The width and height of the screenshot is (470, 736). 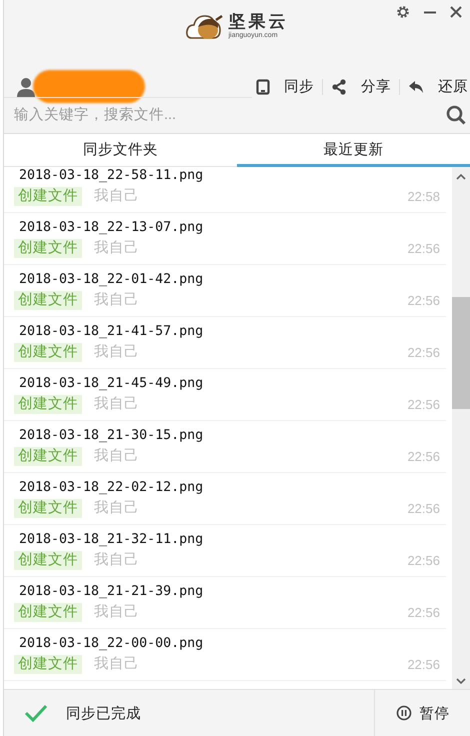 What do you see at coordinates (361, 86) in the screenshot?
I see `toolbar-button: 分享` at bounding box center [361, 86].